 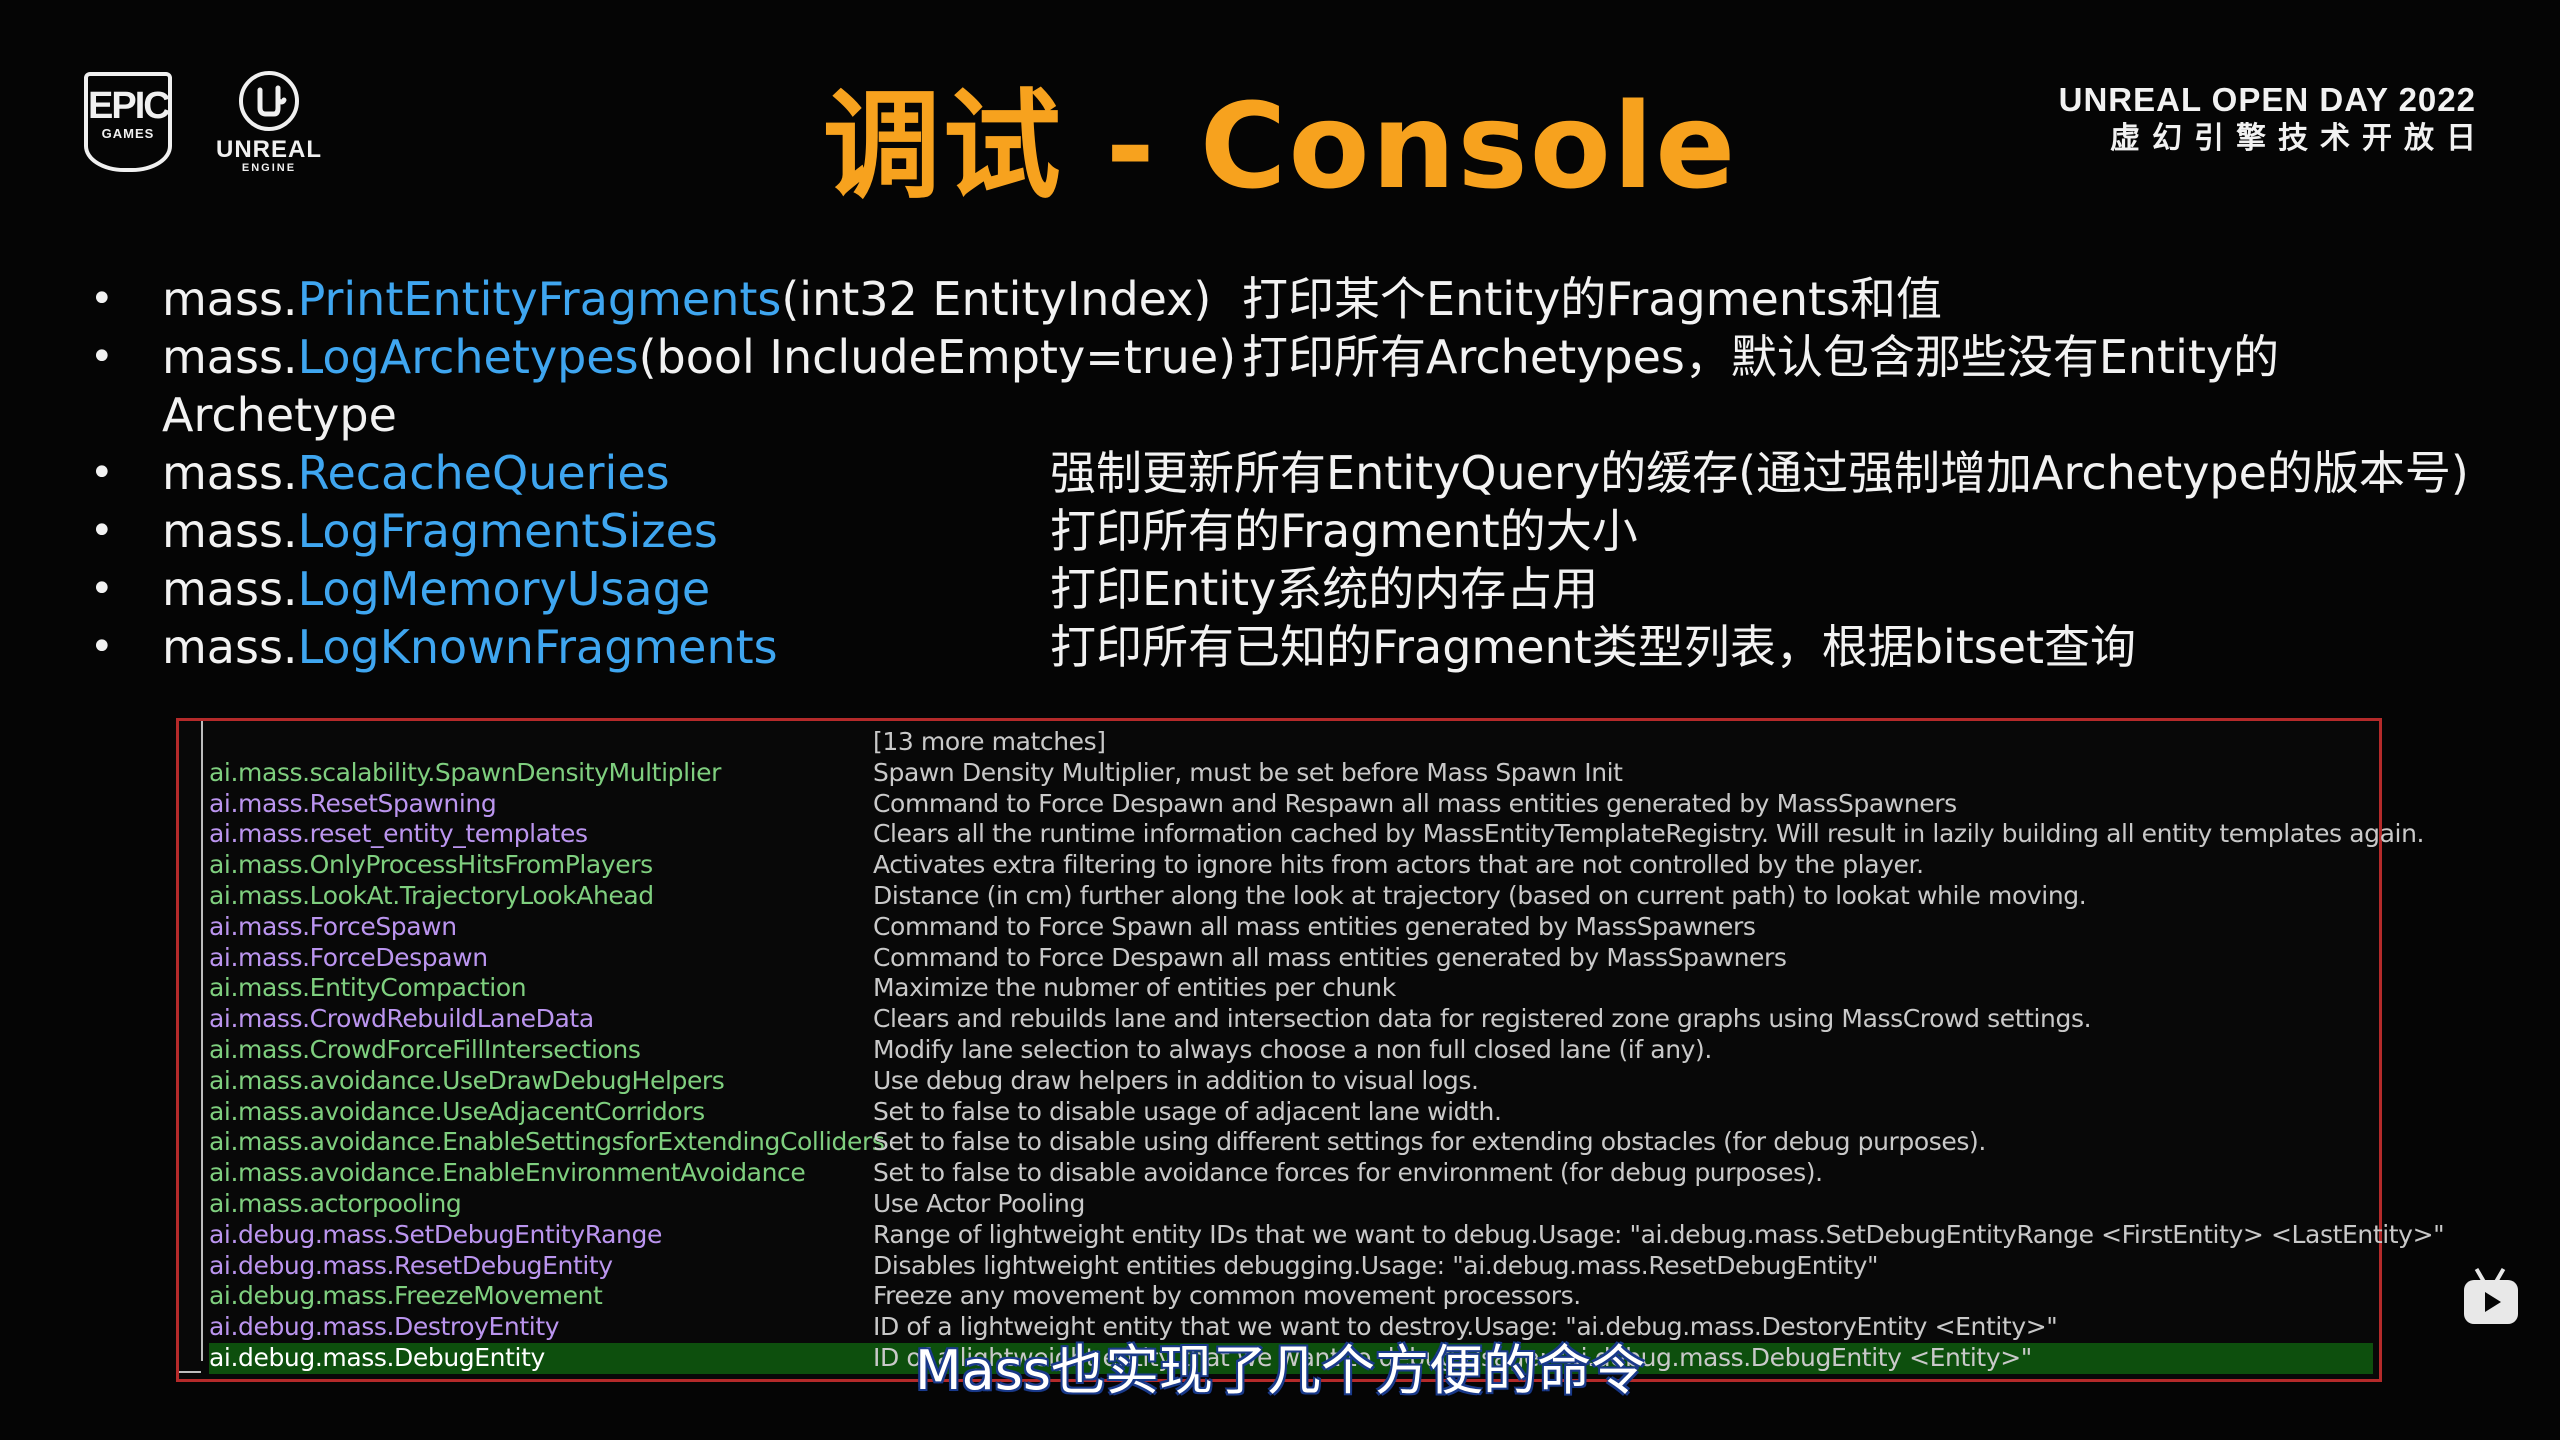 I want to click on command-description: 打印所有已知的Fragment类型列表，根据bitset查询, so click(x=1593, y=647).